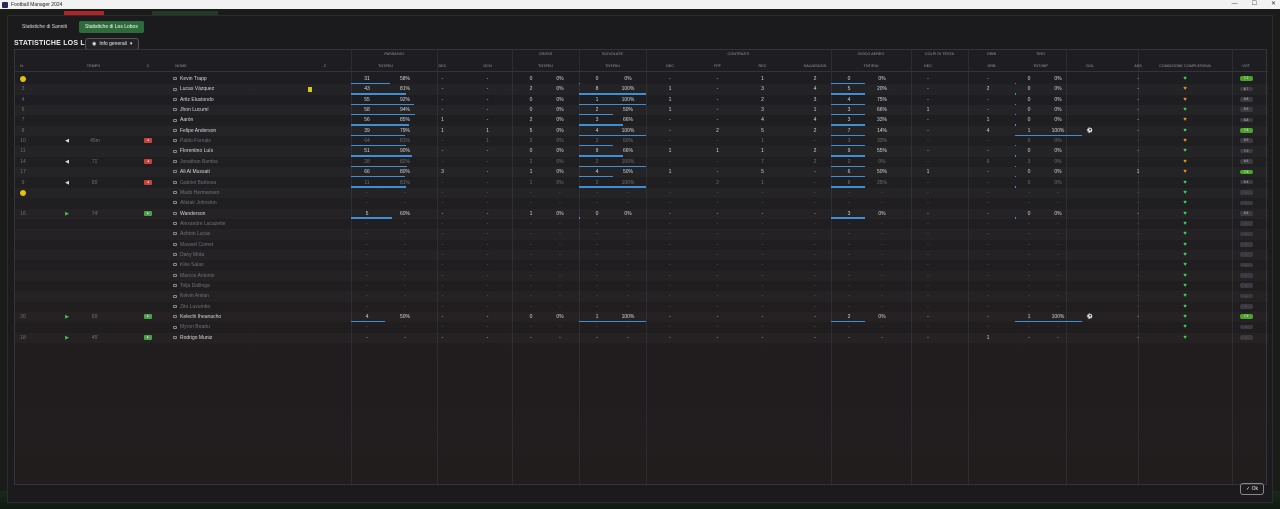  What do you see at coordinates (487, 66) in the screenshot?
I see `column-header: OCN` at bounding box center [487, 66].